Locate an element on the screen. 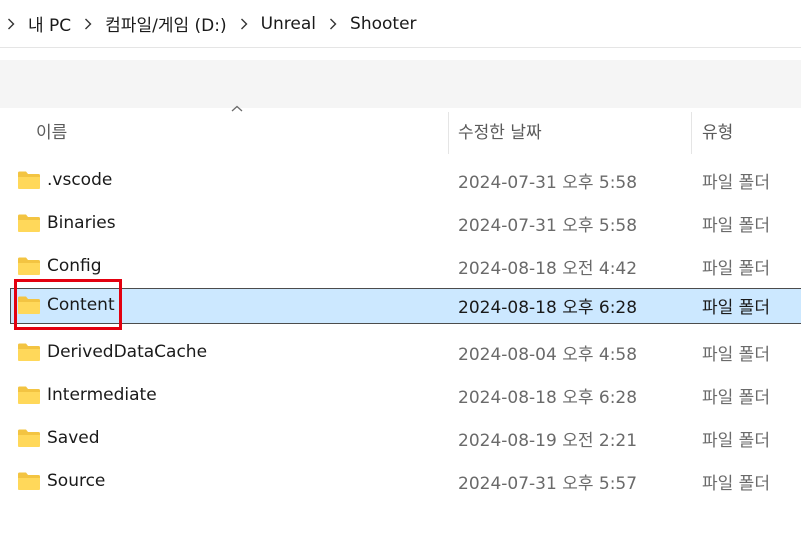  file-list-row: Binaries 2024-07-31 오후 5:58 파일 폴더 is located at coordinates (405, 223).